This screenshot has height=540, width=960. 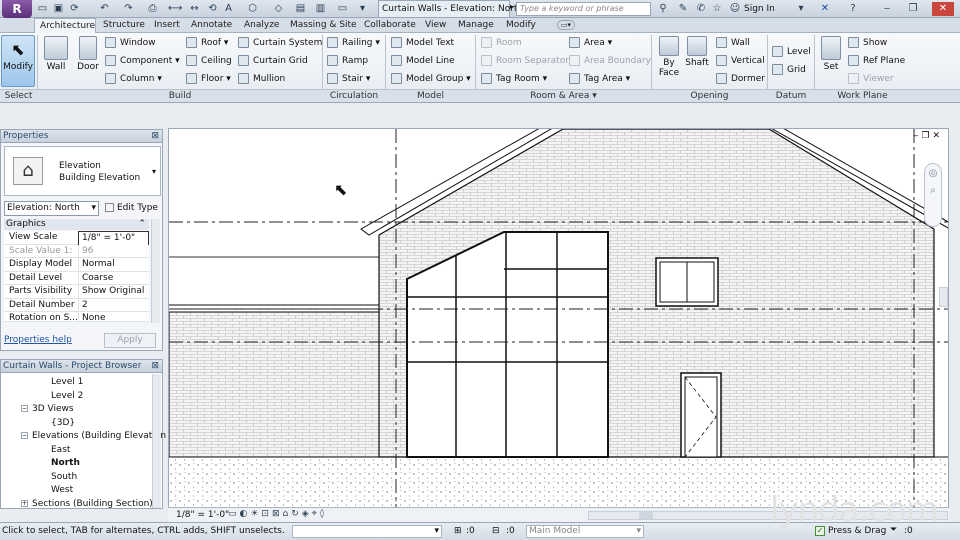 What do you see at coordinates (876, 61) in the screenshot?
I see `ref-plane-button: Ref Plane` at bounding box center [876, 61].